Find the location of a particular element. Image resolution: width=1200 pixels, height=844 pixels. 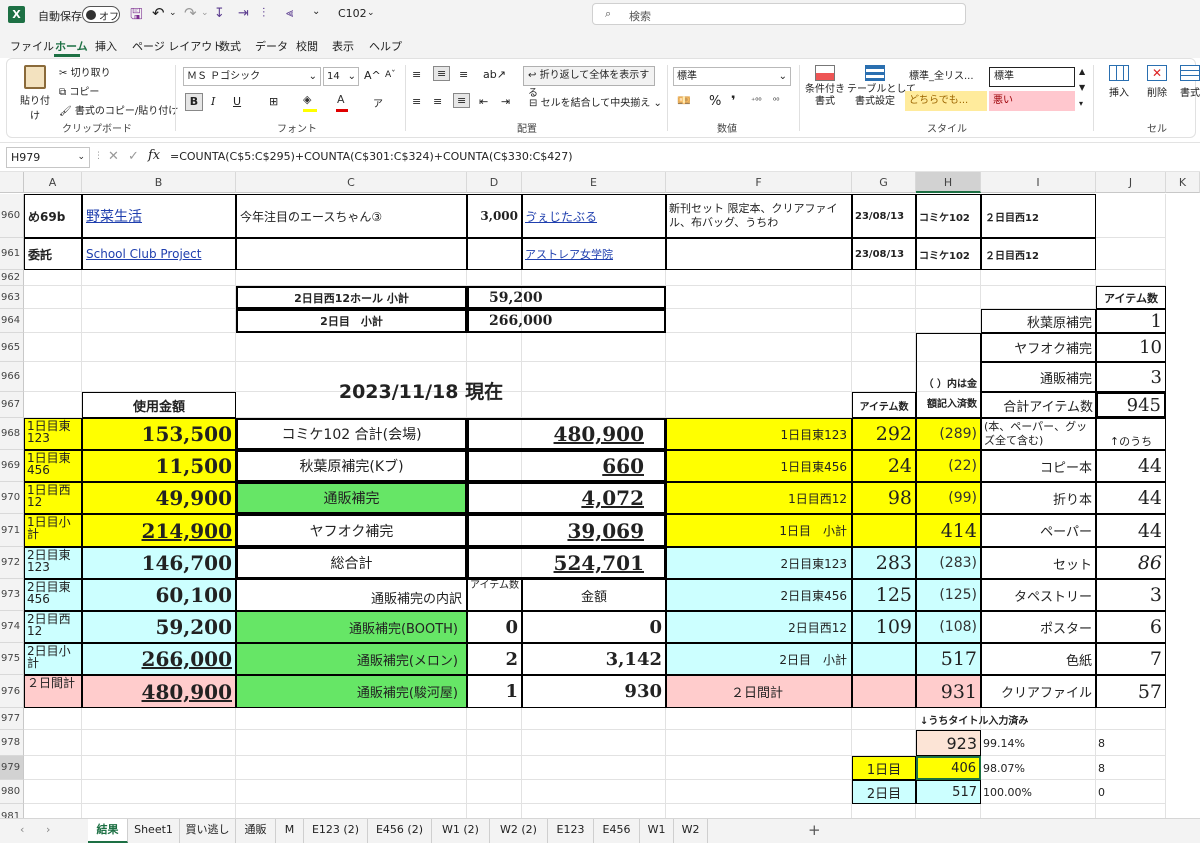

cell-d968: 480,900 is located at coordinates (566, 434).